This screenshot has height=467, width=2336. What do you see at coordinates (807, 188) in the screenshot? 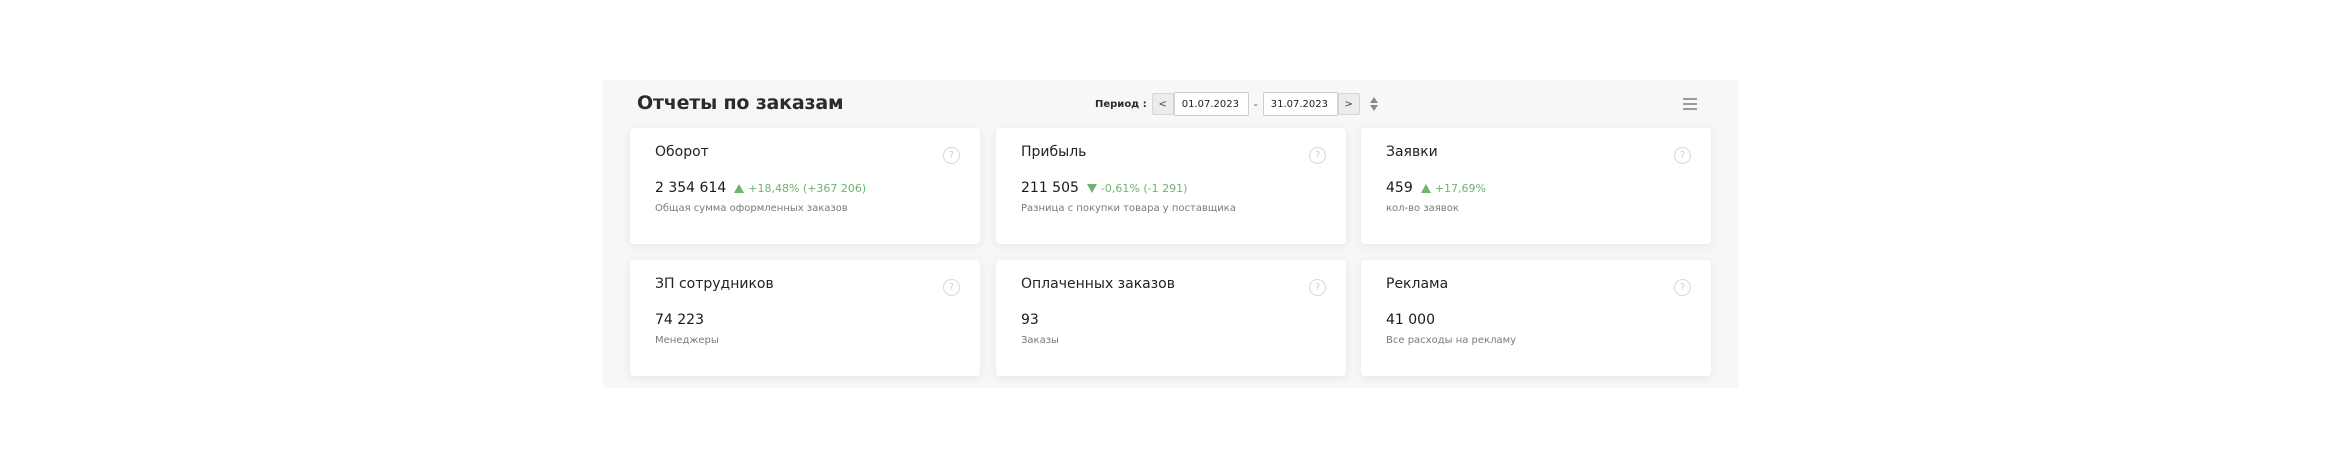
I see `delta-text: +18,48% (+367 206)` at bounding box center [807, 188].